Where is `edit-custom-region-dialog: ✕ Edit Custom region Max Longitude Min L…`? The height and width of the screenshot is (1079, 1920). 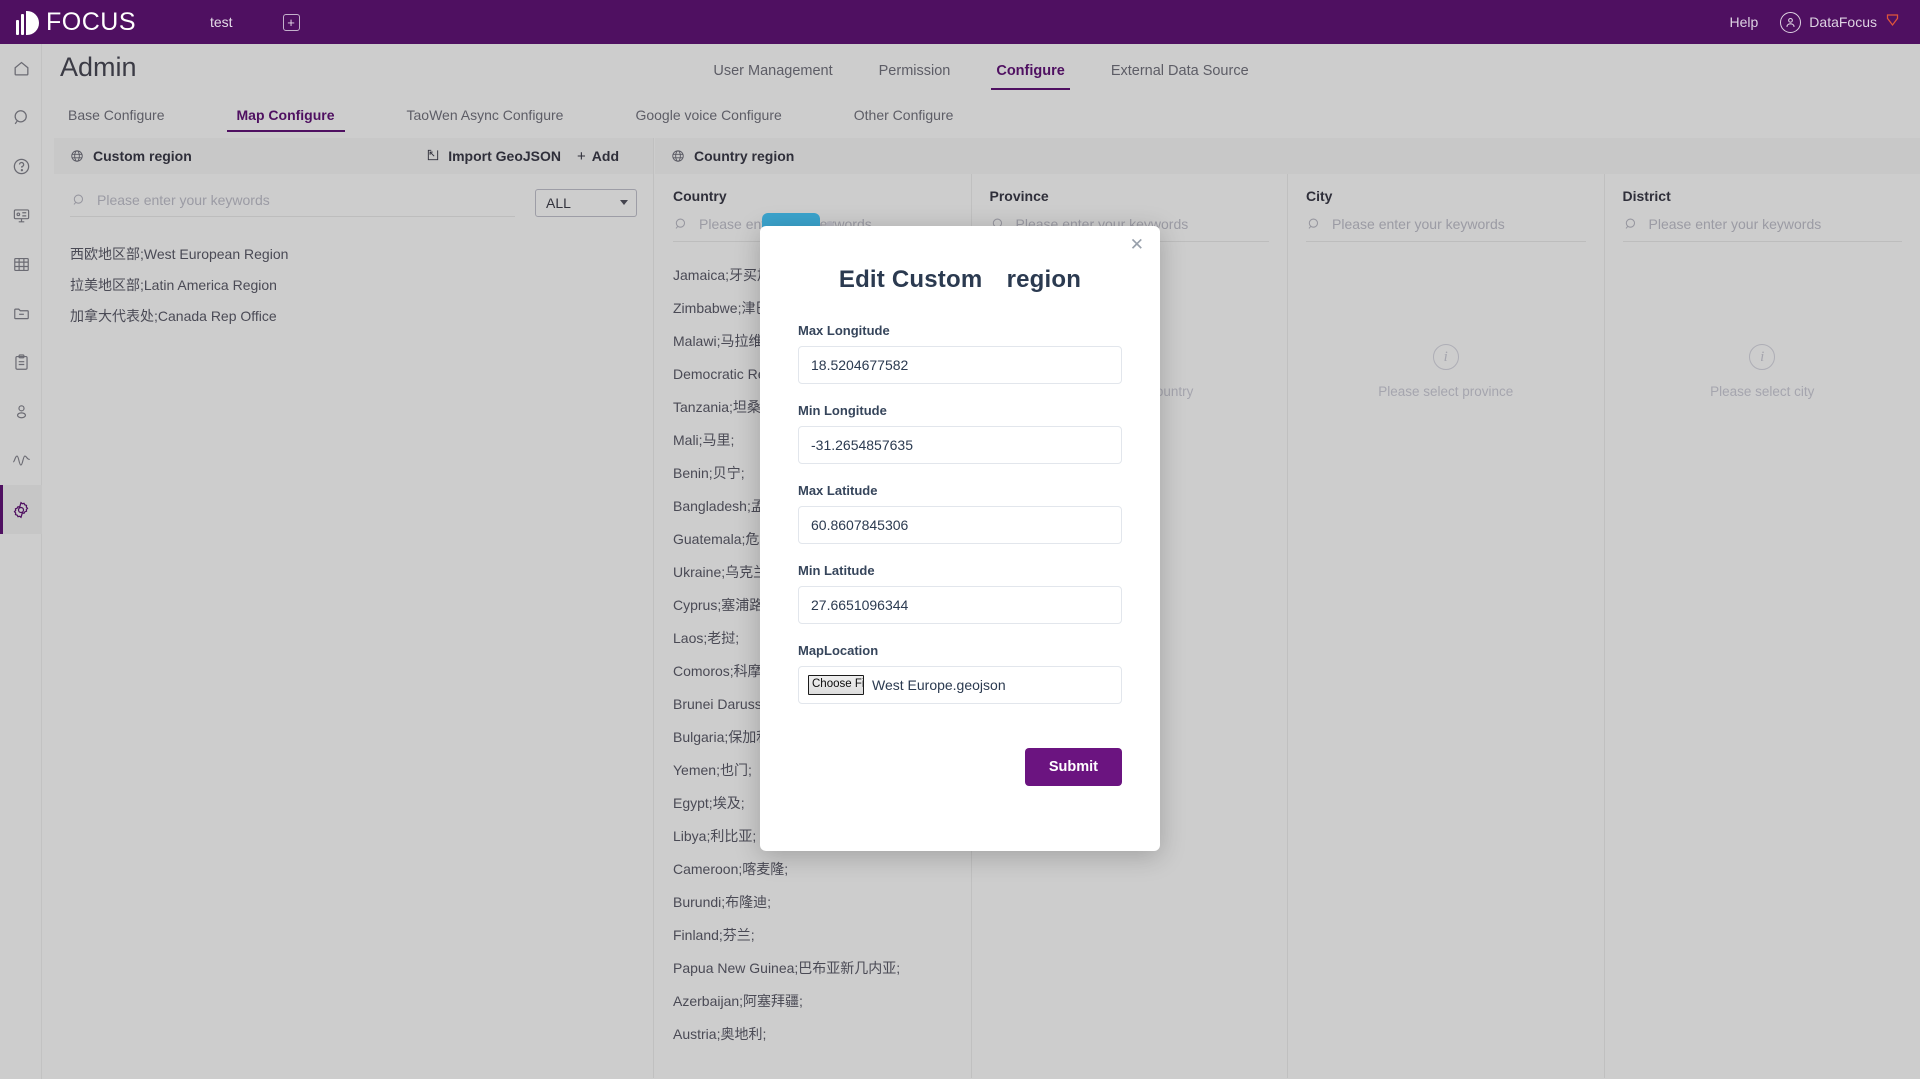 edit-custom-region-dialog: ✕ Edit Custom region Max Longitude Min L… is located at coordinates (960, 538).